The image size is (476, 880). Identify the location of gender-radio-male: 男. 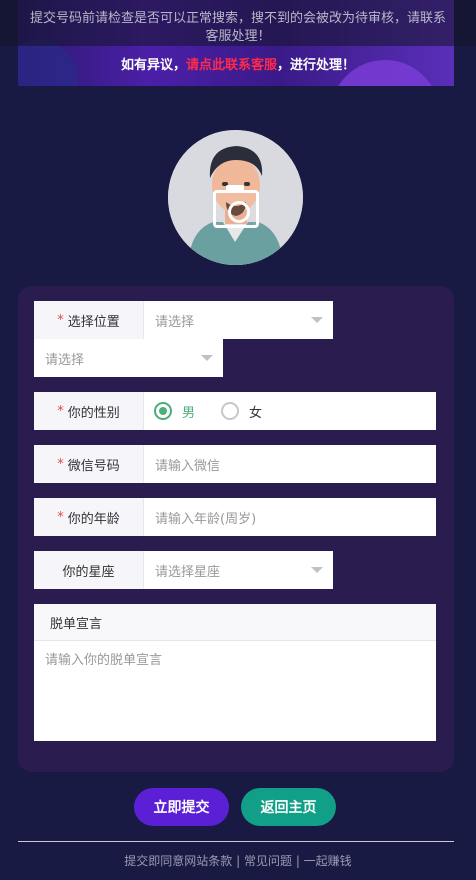
(174, 411).